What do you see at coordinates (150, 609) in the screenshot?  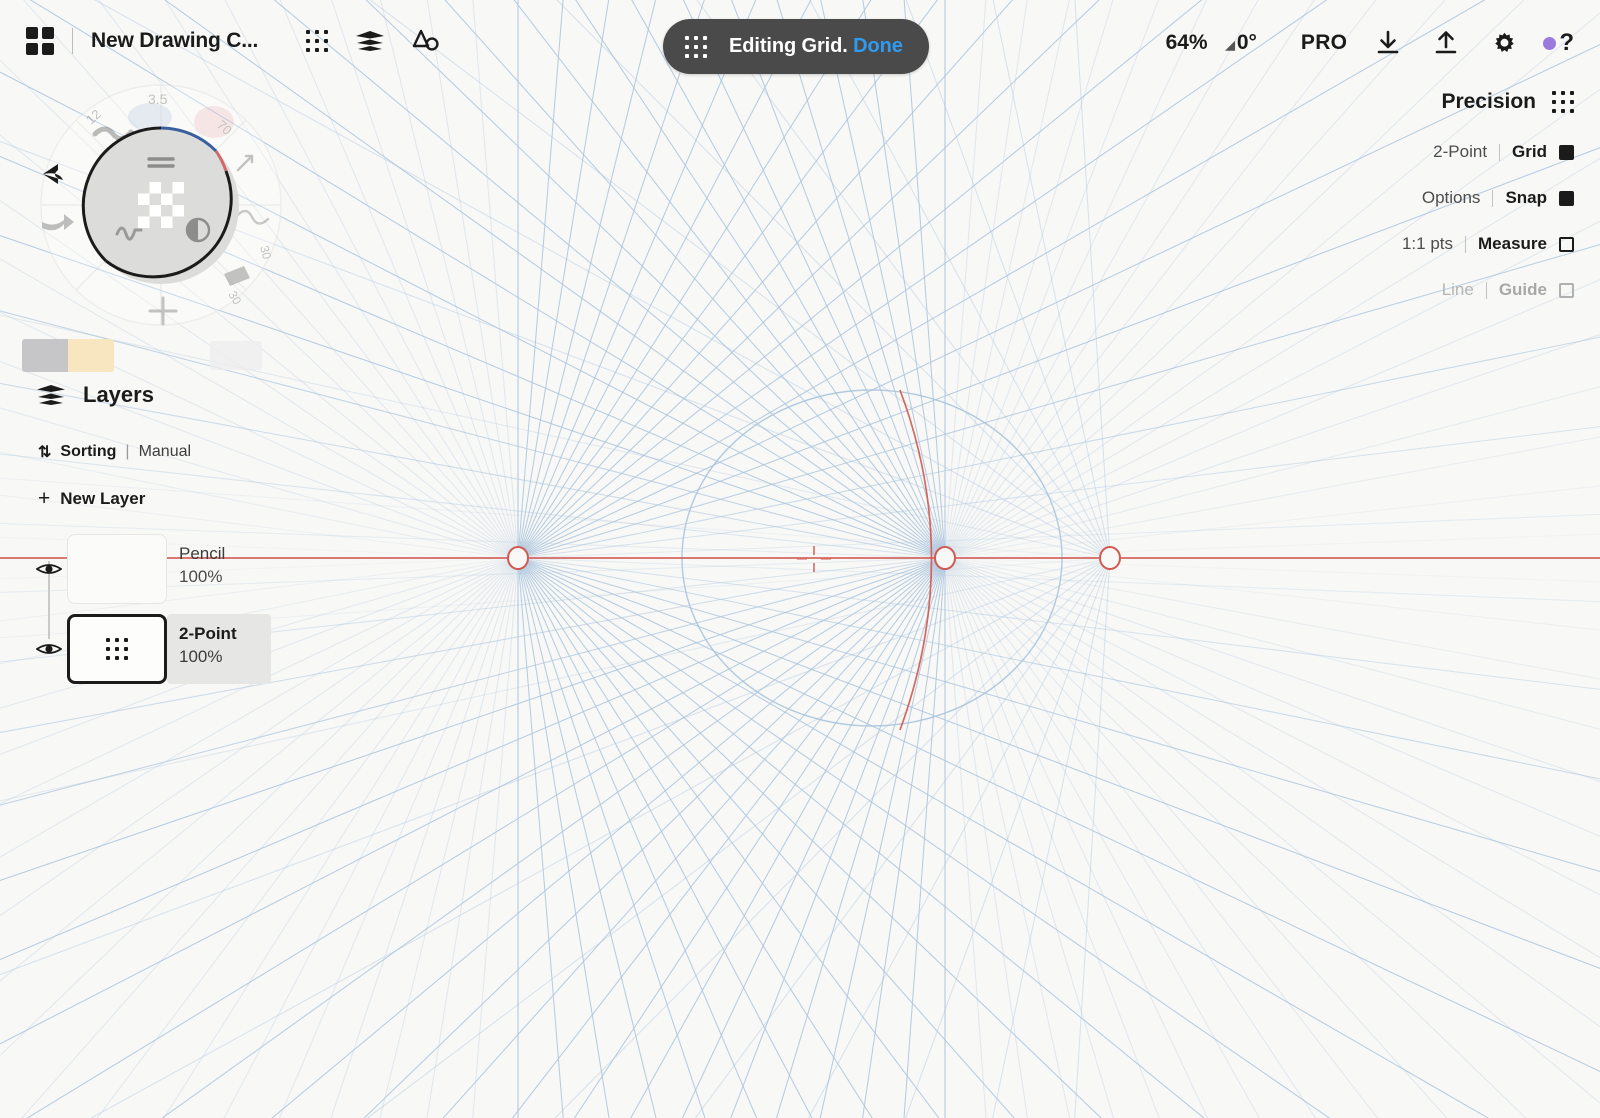 I see `layer-list: Pencil 100% 2-Point 100%` at bounding box center [150, 609].